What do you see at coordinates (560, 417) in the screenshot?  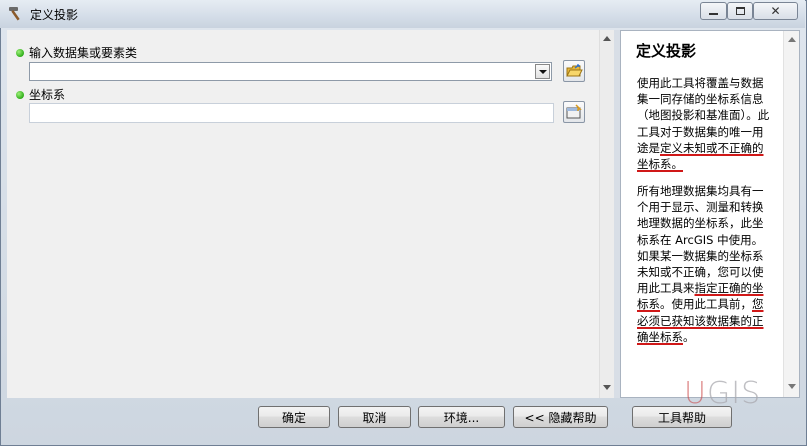 I see `hide-help-button: << 隐藏帮助` at bounding box center [560, 417].